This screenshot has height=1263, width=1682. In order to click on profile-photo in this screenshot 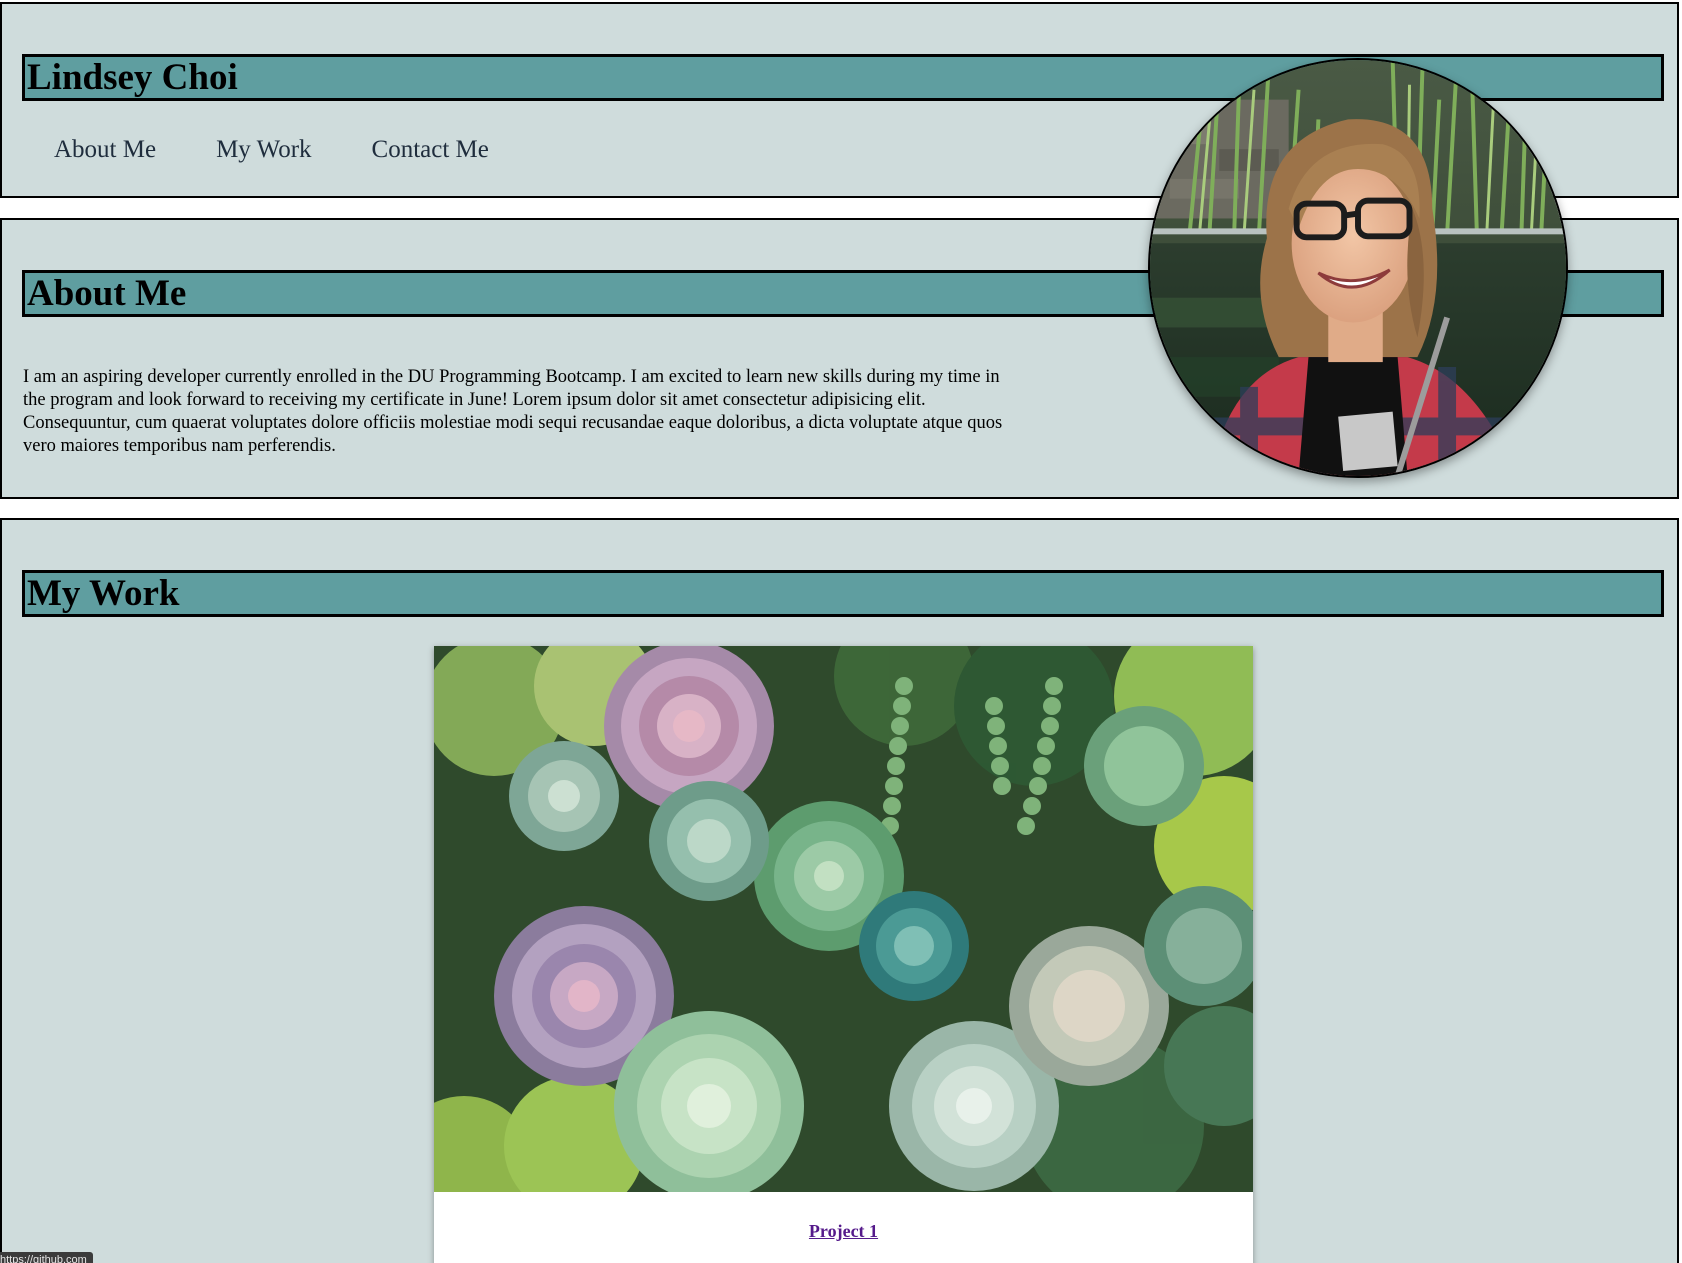, I will do `click(1358, 268)`.